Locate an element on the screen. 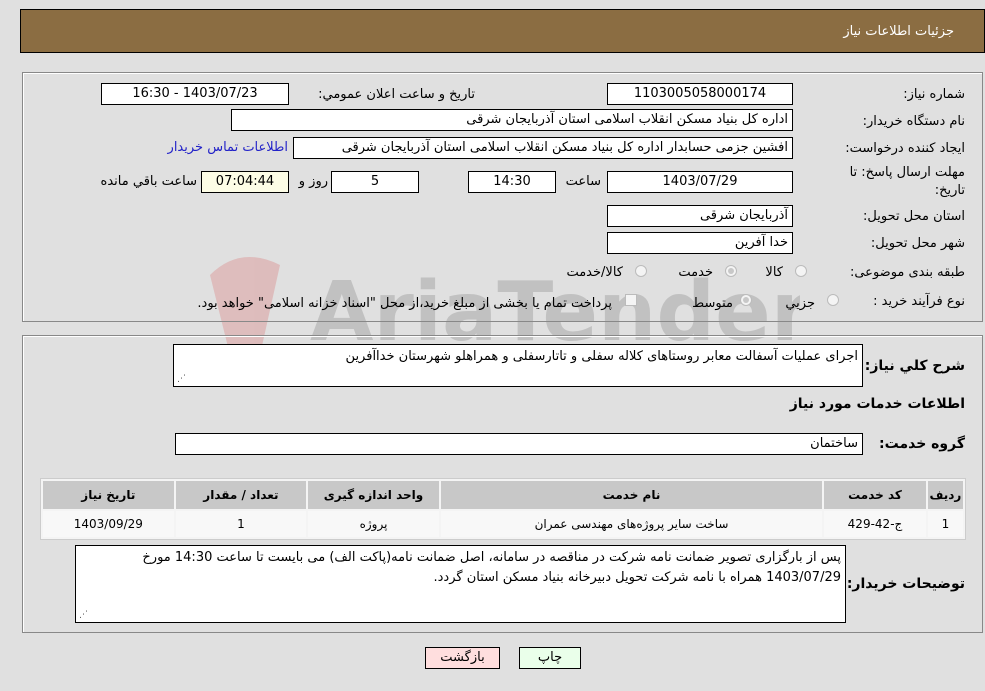  col-header-service-code: کد خدمت is located at coordinates (875, 495).